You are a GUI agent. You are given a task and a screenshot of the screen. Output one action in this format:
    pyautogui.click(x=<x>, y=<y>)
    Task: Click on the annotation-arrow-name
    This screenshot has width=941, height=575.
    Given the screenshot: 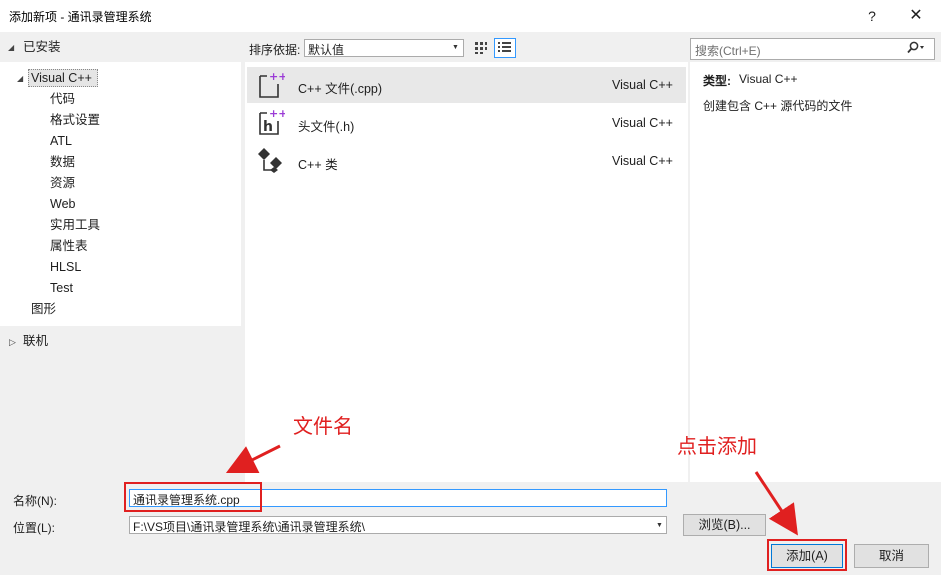 What is the action you would take?
    pyautogui.click(x=253, y=459)
    